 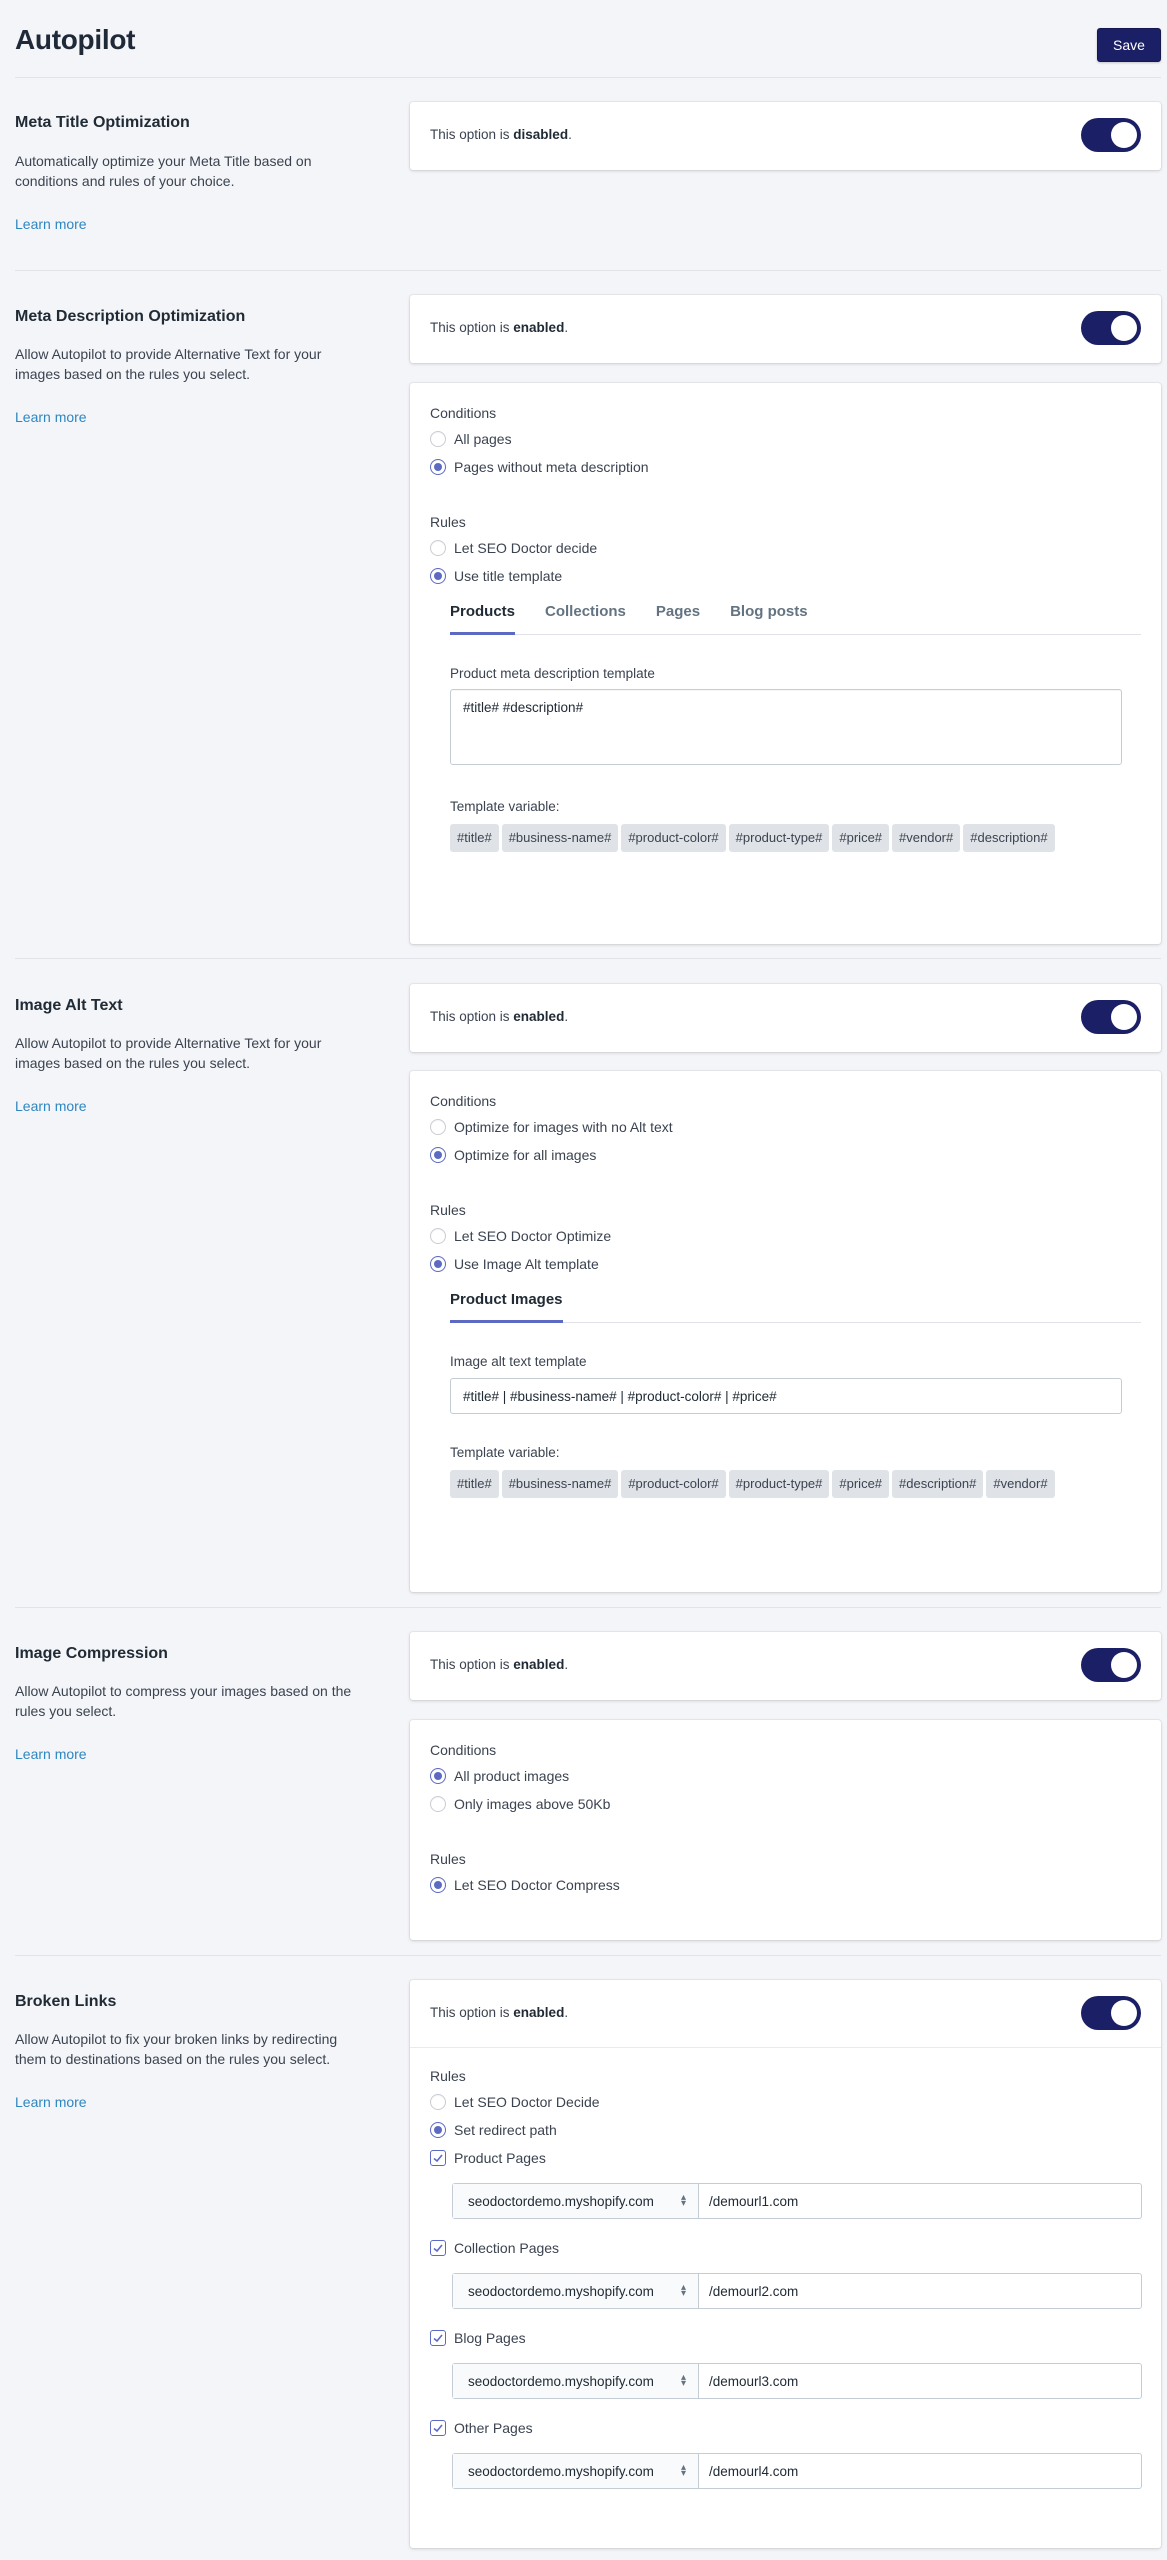 What do you see at coordinates (525, 1885) in the screenshot?
I see `rule-option: Let SEO Doctor Compress` at bounding box center [525, 1885].